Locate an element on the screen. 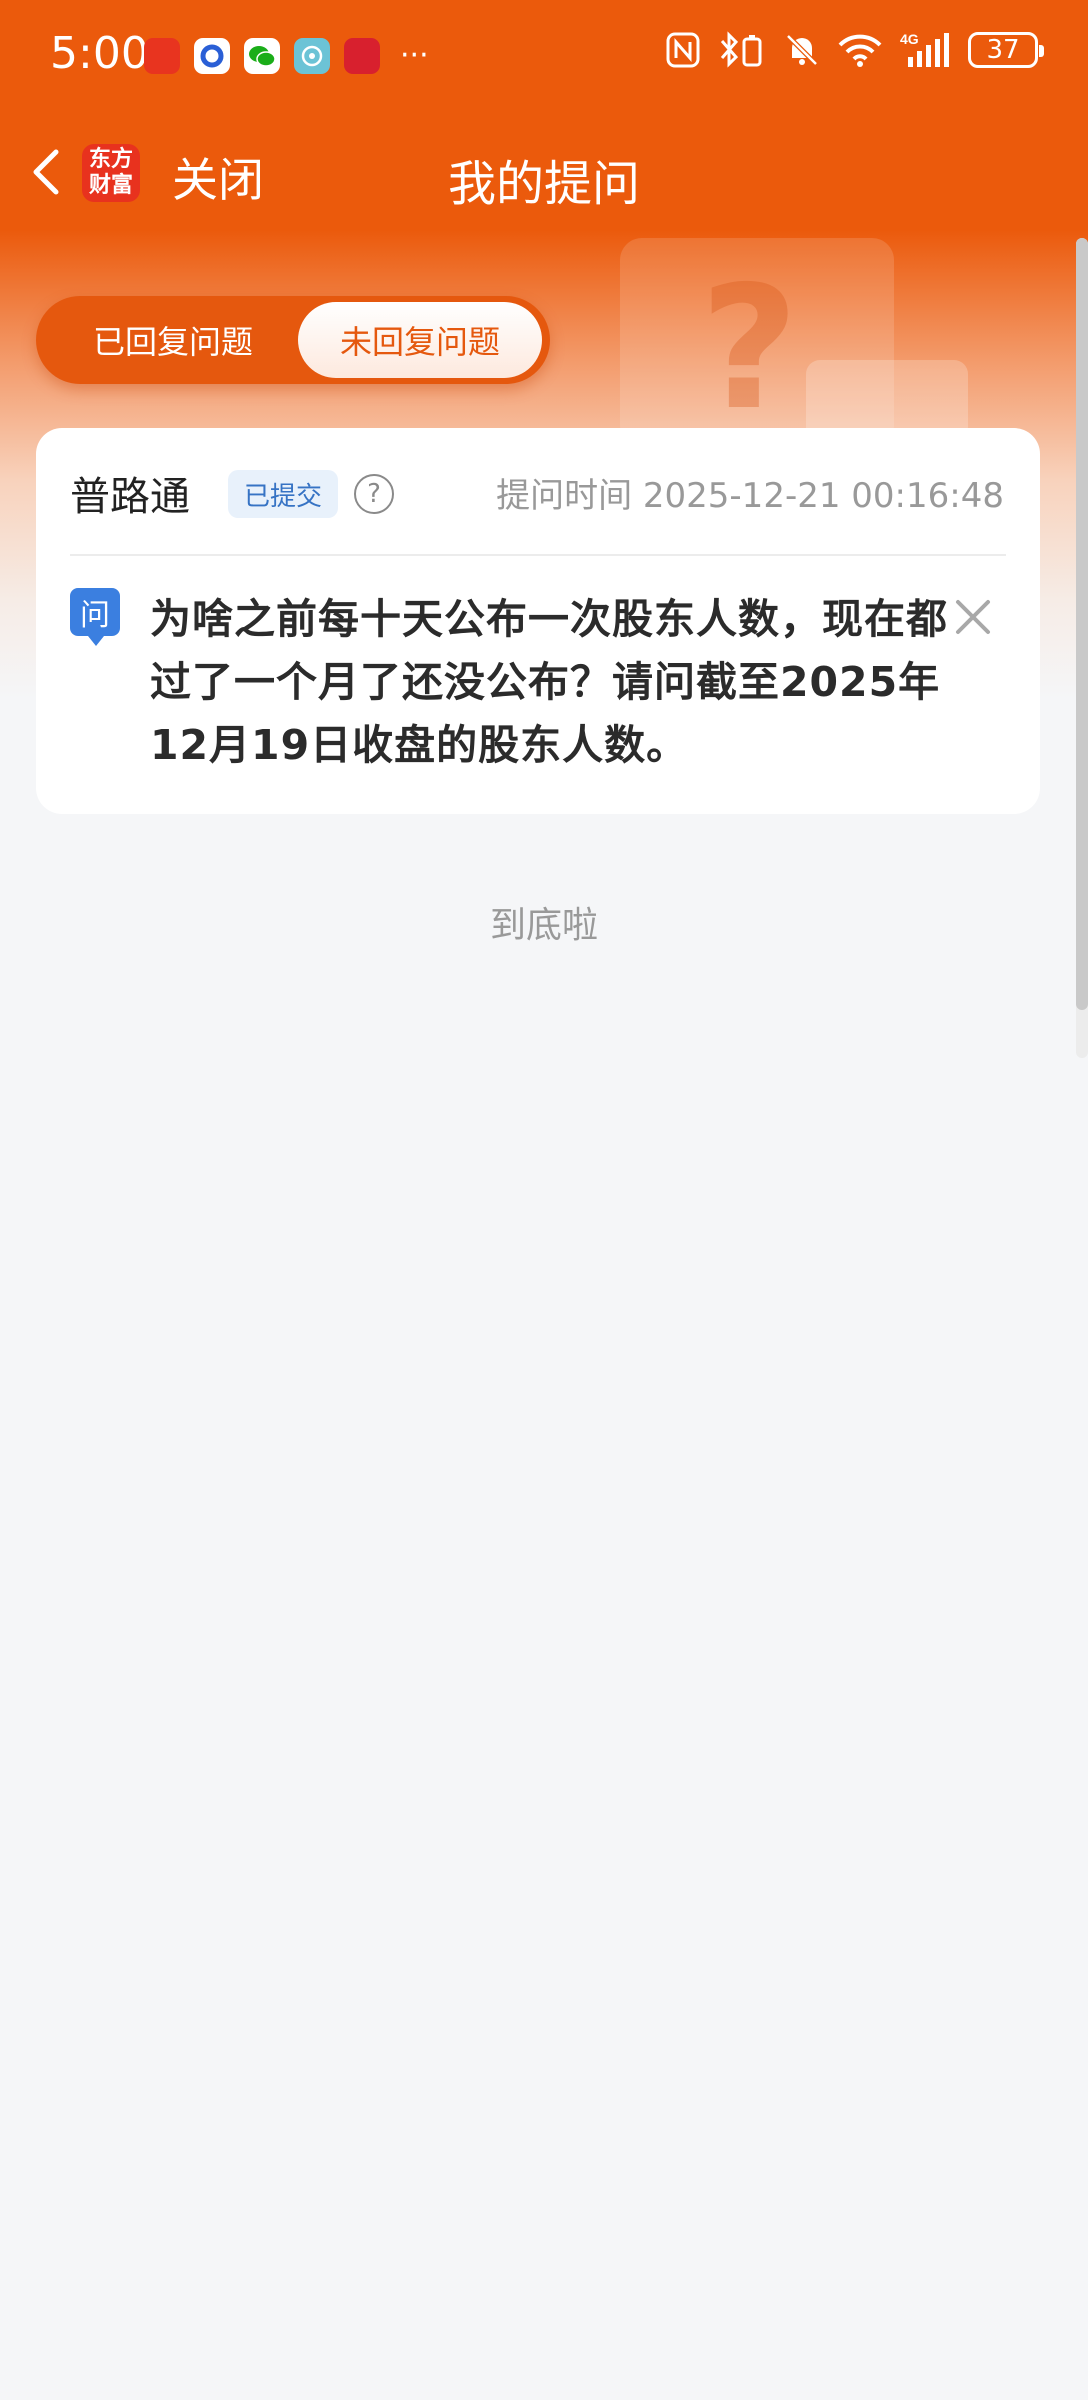 The height and width of the screenshot is (2400, 1088). end-of-list-note: 到底啦 is located at coordinates (543, 925).